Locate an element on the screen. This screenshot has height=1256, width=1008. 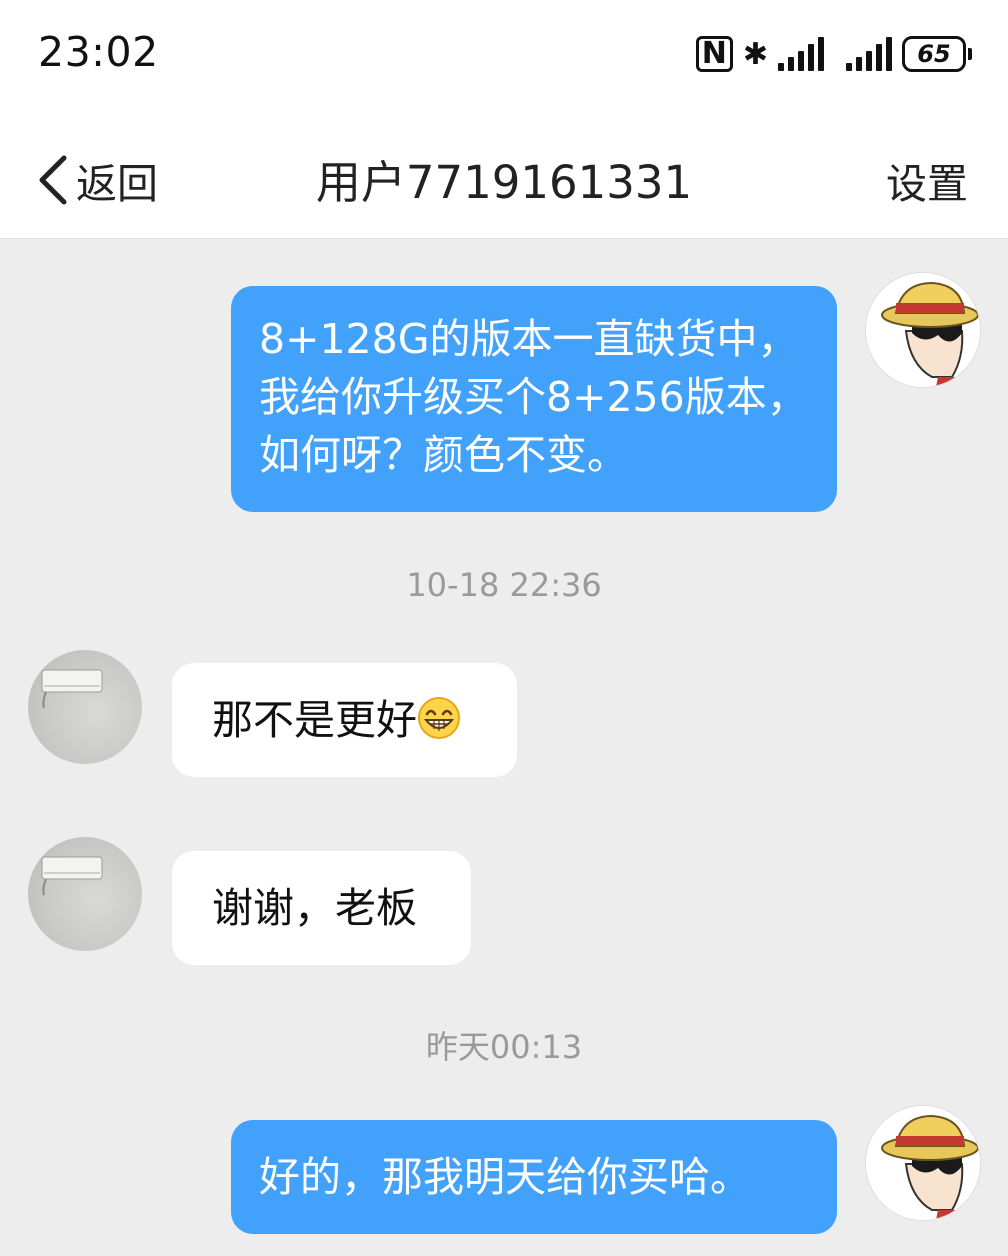
message-bubble-received: 那不是更好 is located at coordinates (344, 720).